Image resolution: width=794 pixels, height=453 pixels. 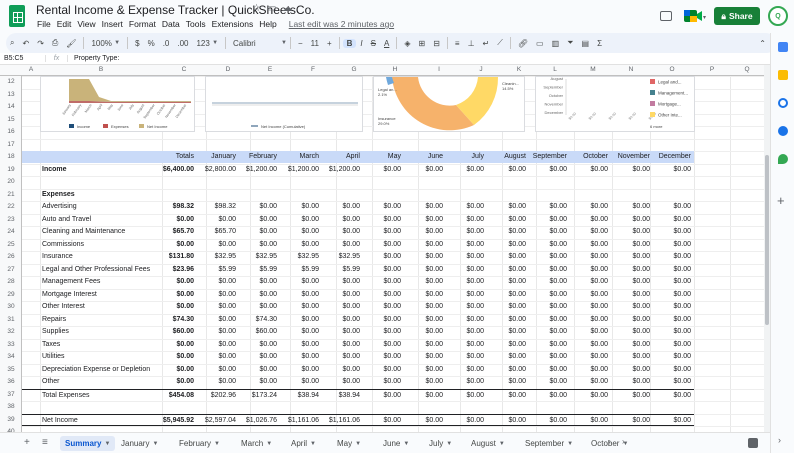 What do you see at coordinates (549, 443) in the screenshot?
I see `tab-september: September ▼` at bounding box center [549, 443].